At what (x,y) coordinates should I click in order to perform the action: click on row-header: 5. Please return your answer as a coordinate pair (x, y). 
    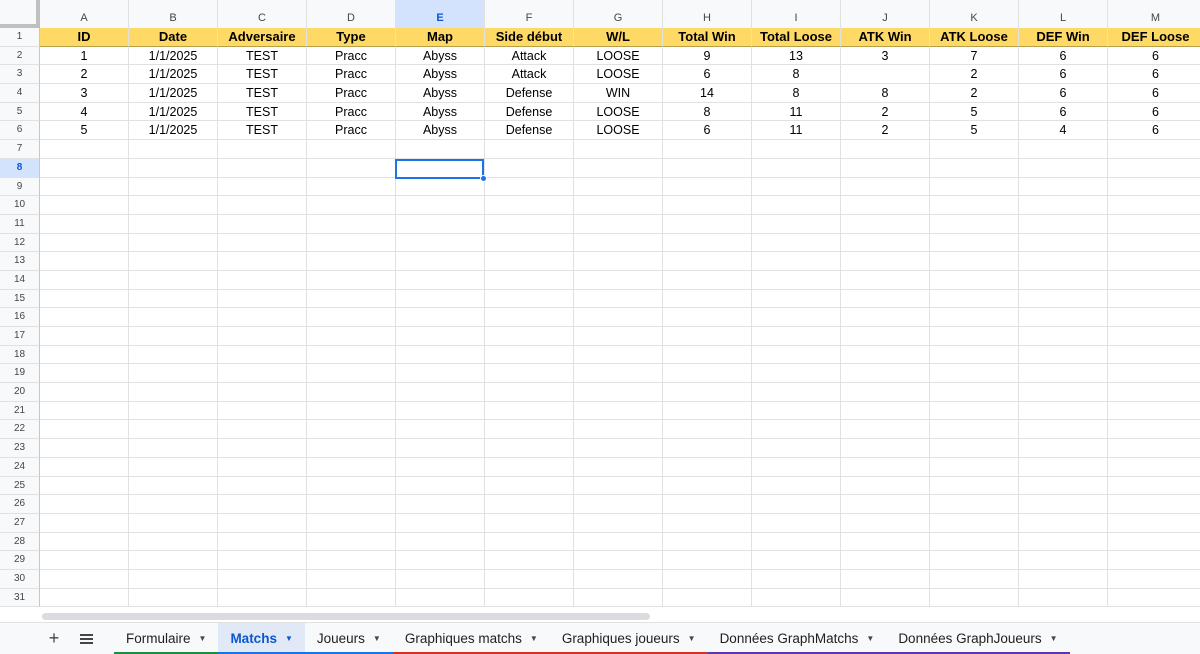
    Looking at the image, I should click on (20, 112).